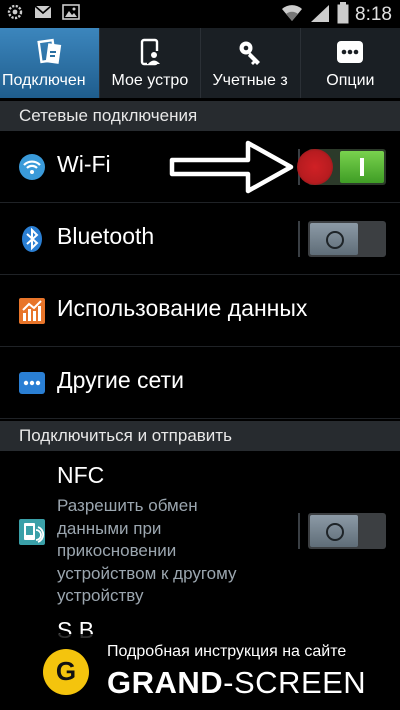  I want to click on more-networks-icon, so click(32, 383).